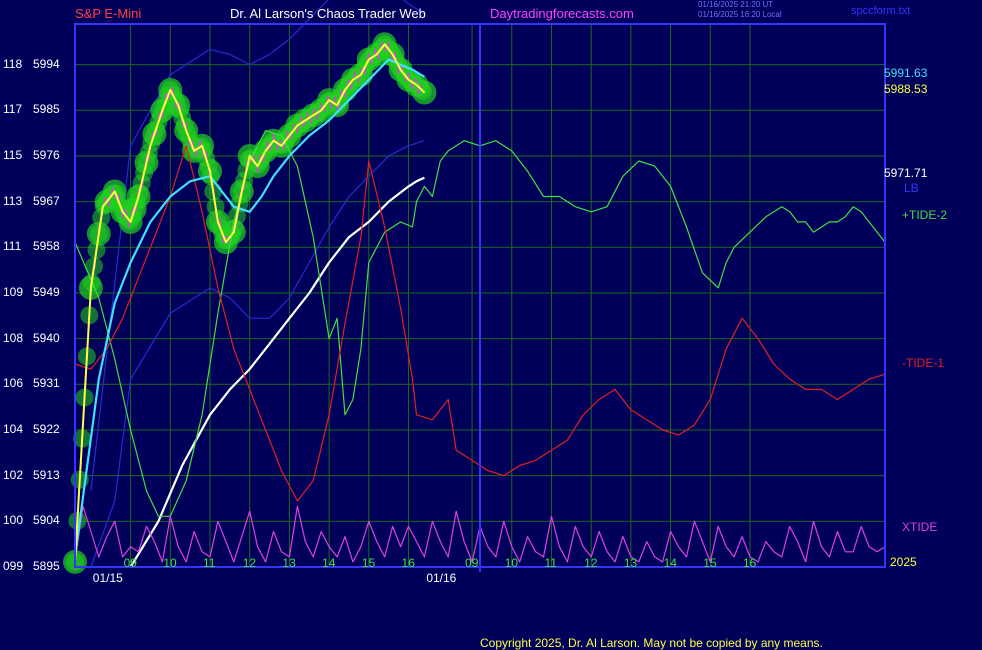  What do you see at coordinates (906, 173) in the screenshot?
I see `price-label-white: 5971.71` at bounding box center [906, 173].